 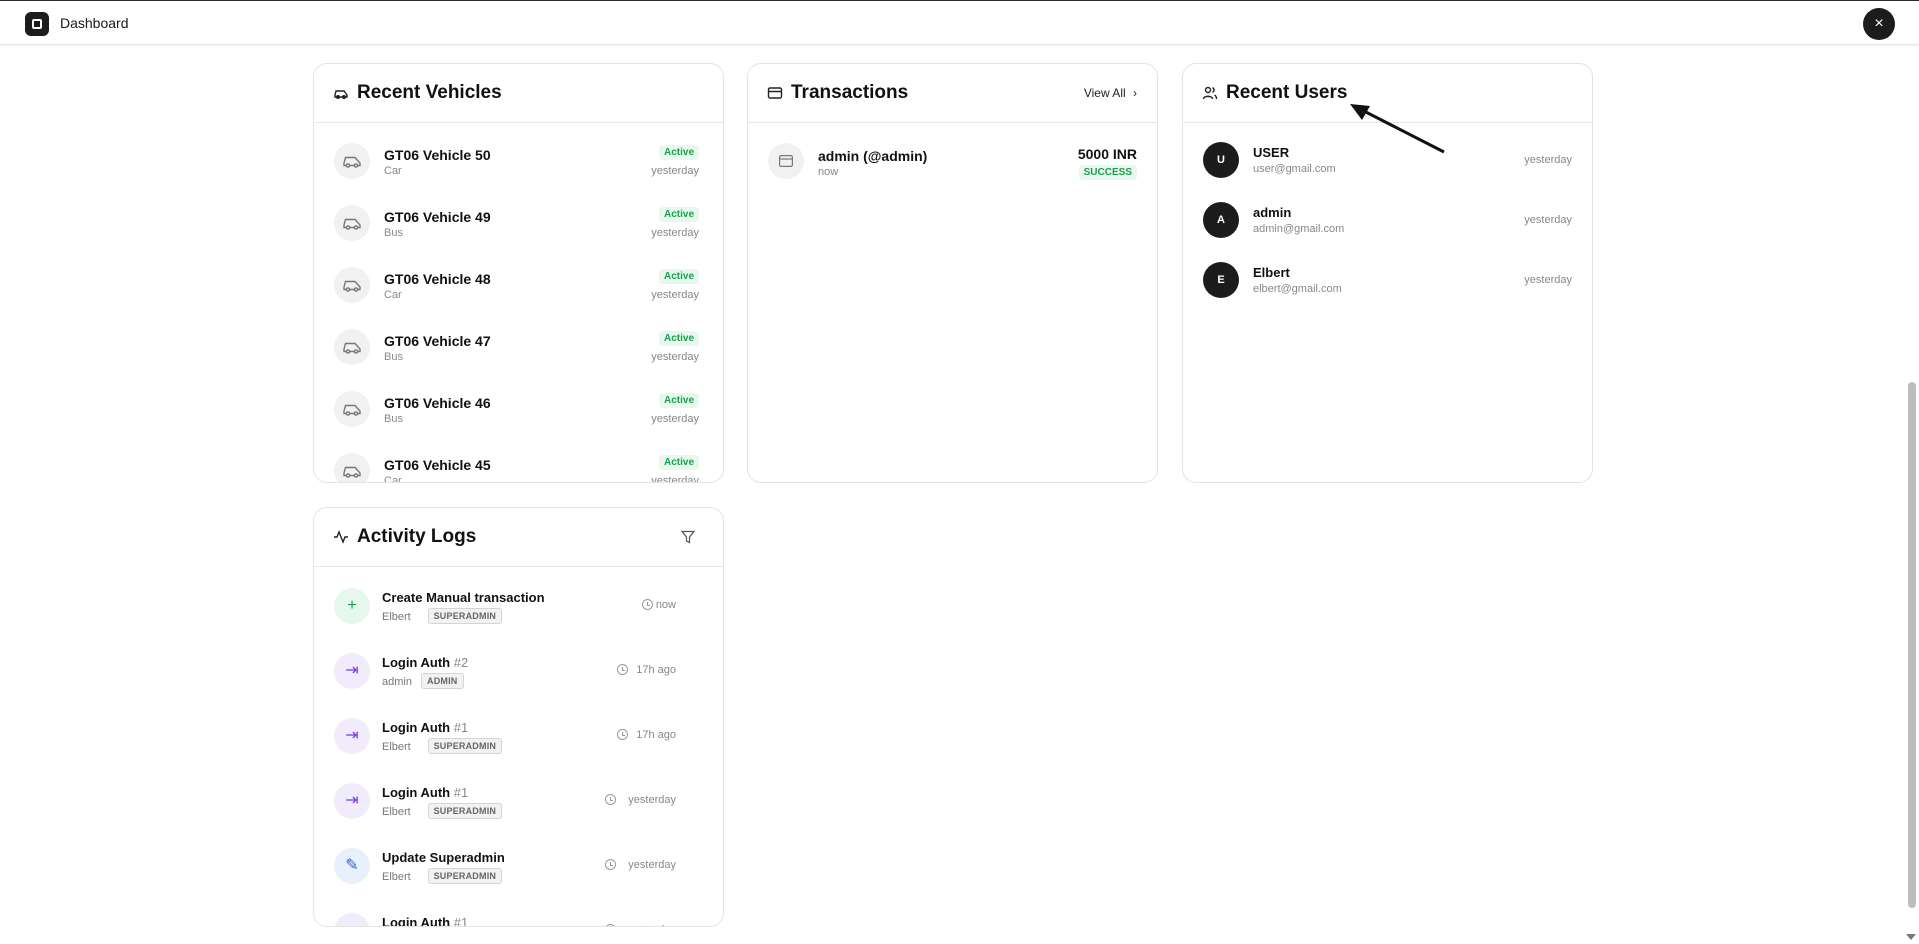 What do you see at coordinates (437, 279) in the screenshot?
I see `vehicle-name: GT06 Vehicle 48` at bounding box center [437, 279].